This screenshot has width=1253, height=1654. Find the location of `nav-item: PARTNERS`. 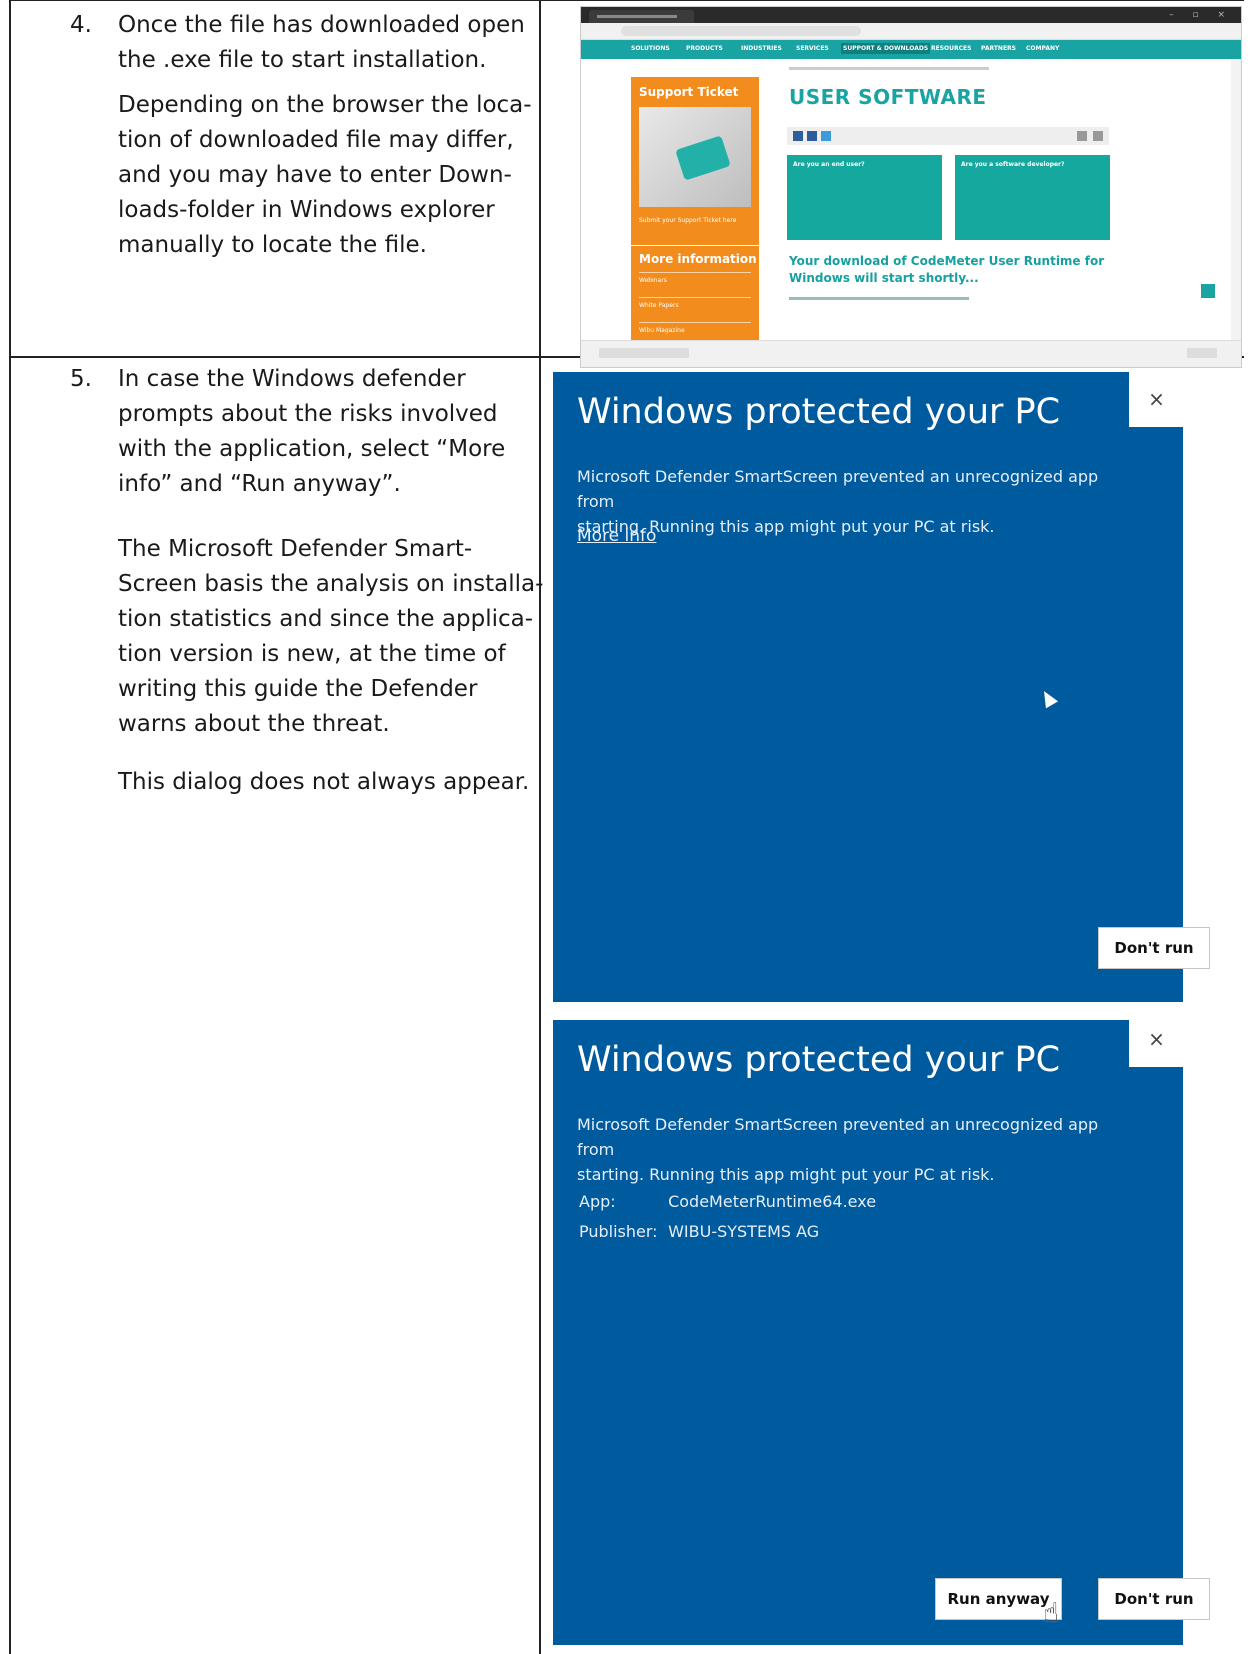

nav-item: PARTNERS is located at coordinates (998, 48).